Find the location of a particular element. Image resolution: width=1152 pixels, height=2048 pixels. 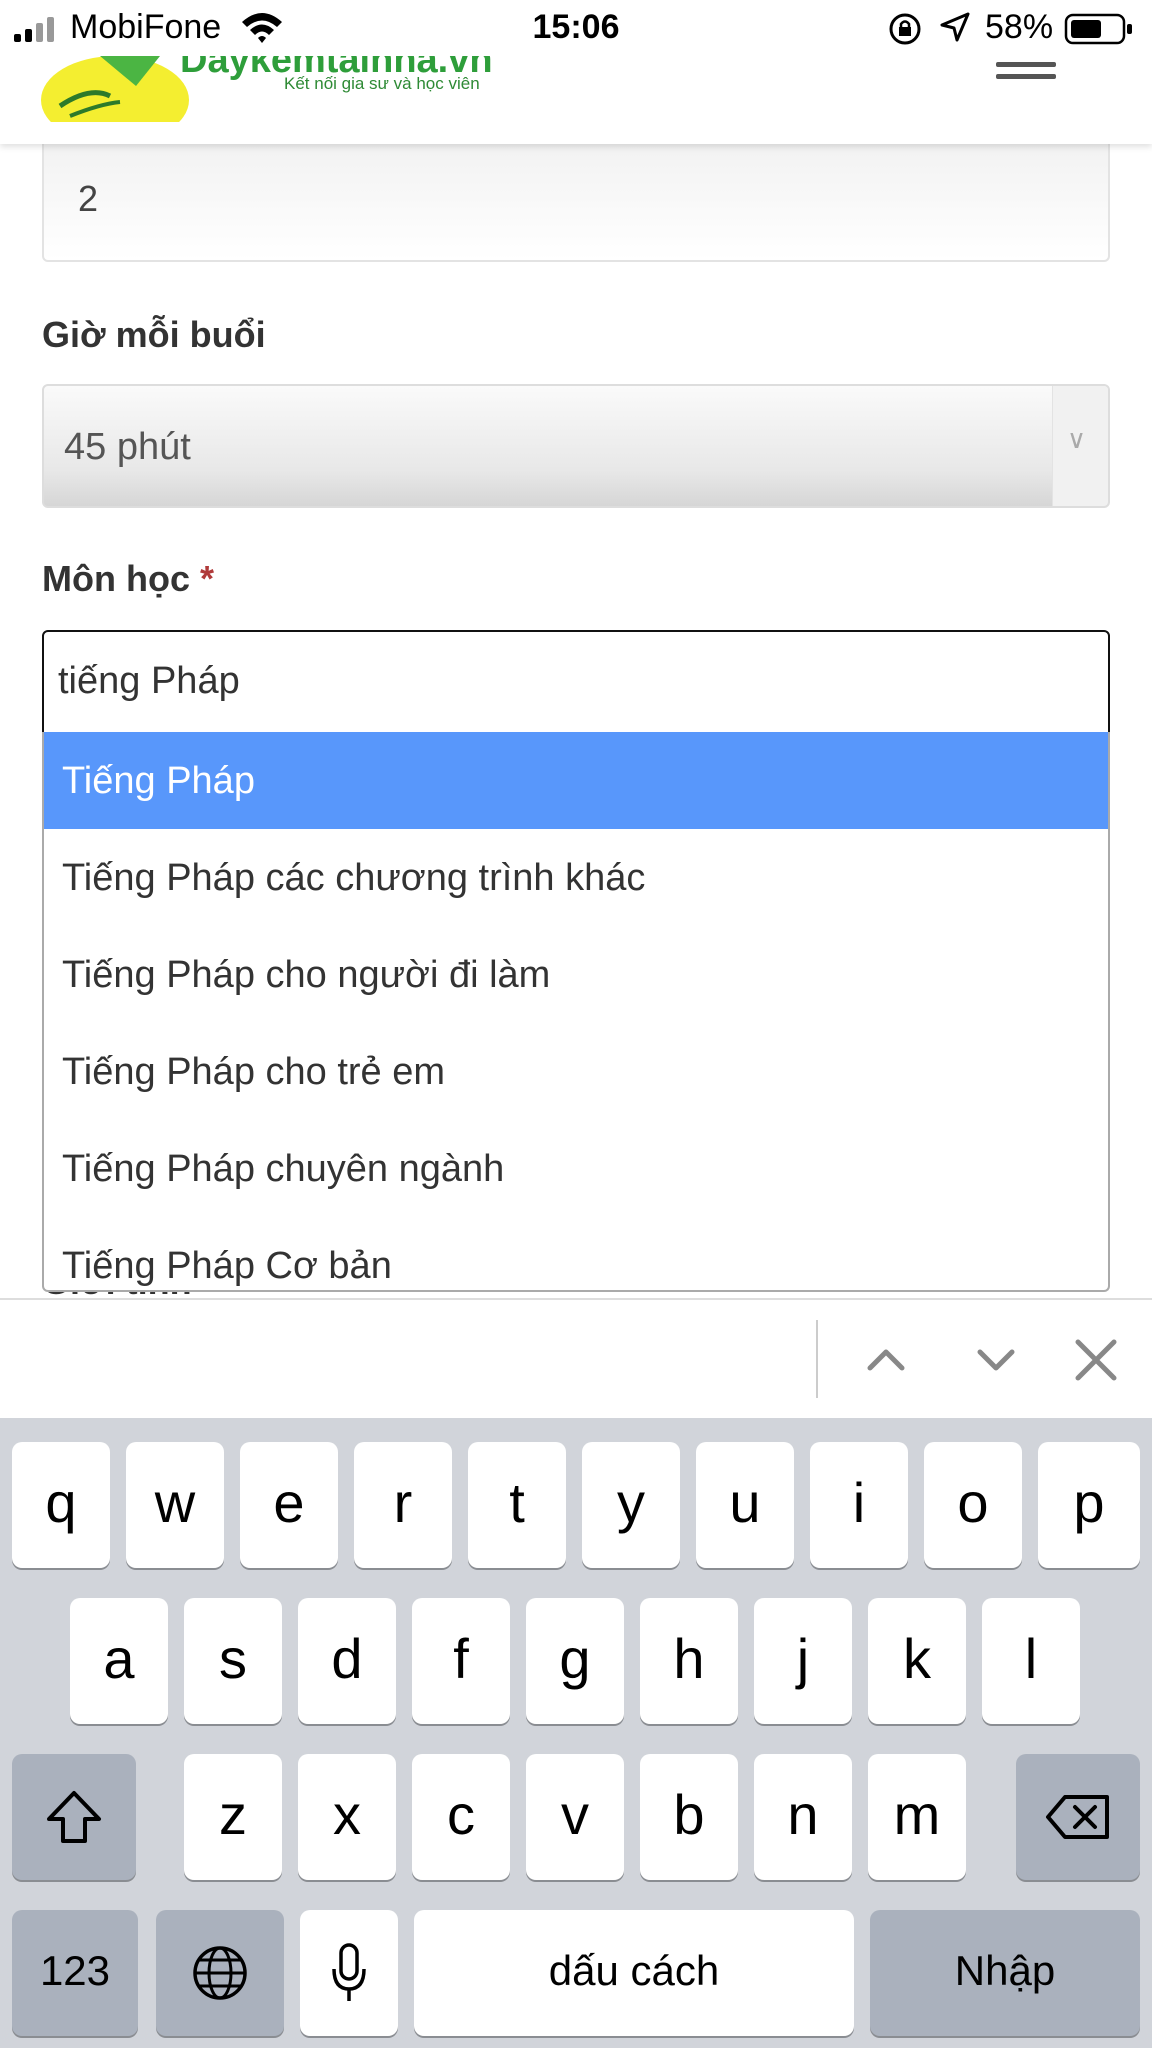

microphone-key is located at coordinates (349, 1973).